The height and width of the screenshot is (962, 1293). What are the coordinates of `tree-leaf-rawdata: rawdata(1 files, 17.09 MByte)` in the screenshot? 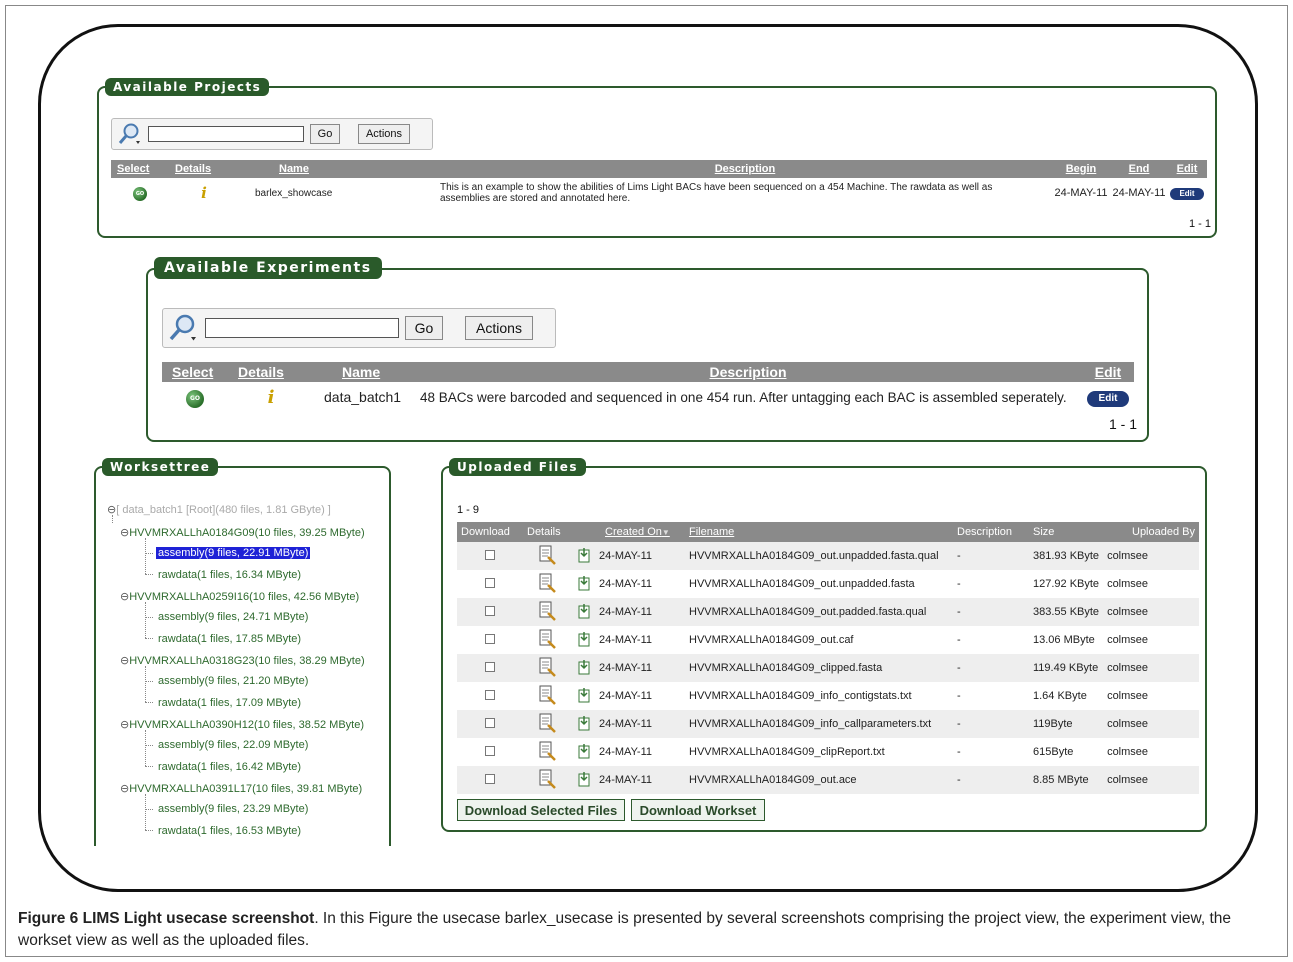 It's located at (229, 703).